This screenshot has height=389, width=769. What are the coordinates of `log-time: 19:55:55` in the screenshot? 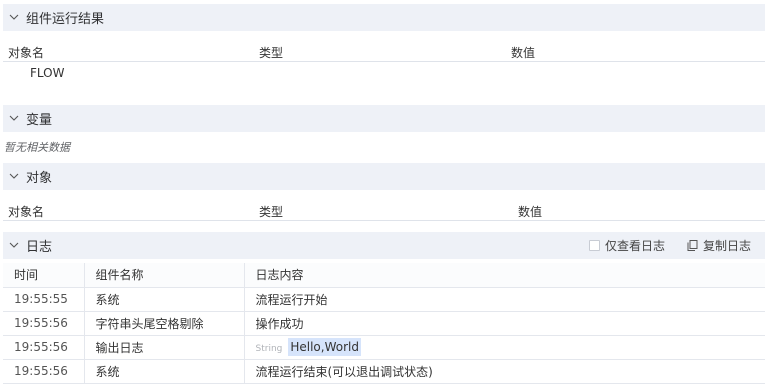 It's located at (44, 299).